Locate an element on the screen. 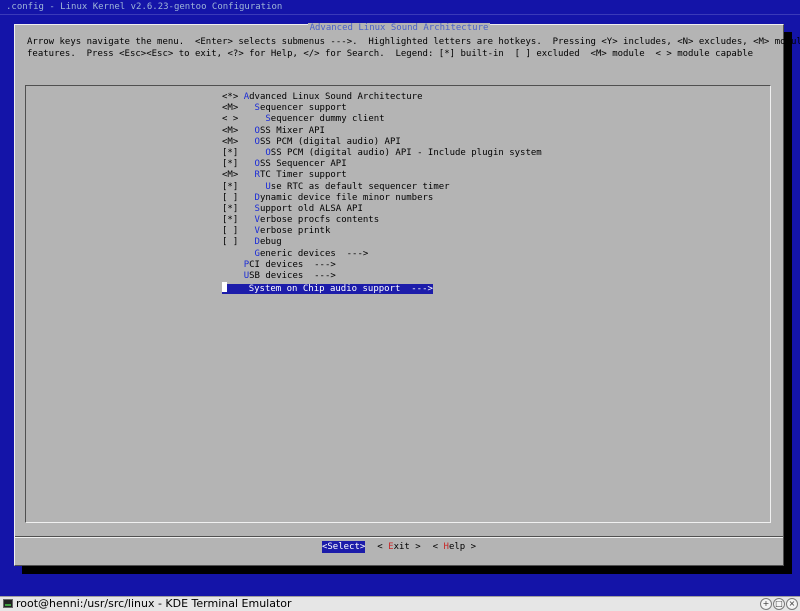 The width and height of the screenshot is (800, 611). menu-item-usb-devices: USB devices ---> is located at coordinates (382, 276).